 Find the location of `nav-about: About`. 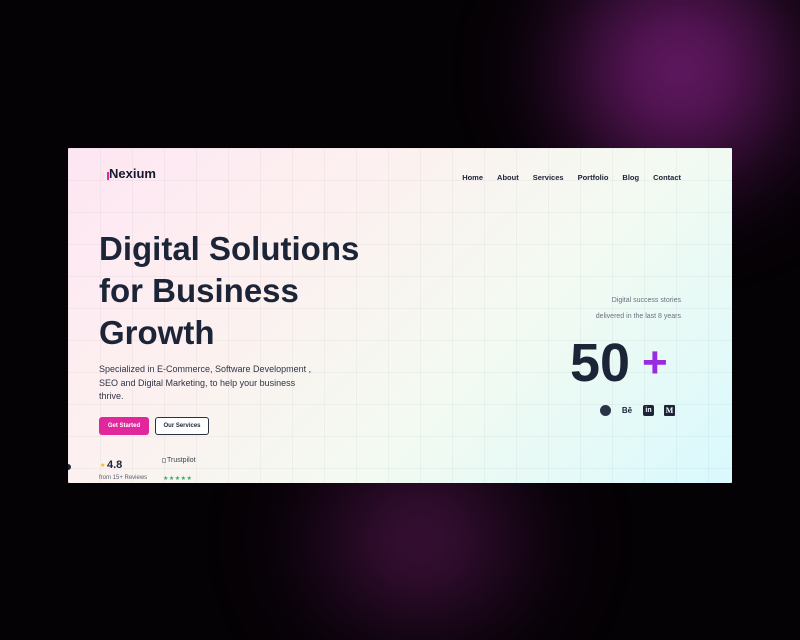

nav-about: About is located at coordinates (508, 177).